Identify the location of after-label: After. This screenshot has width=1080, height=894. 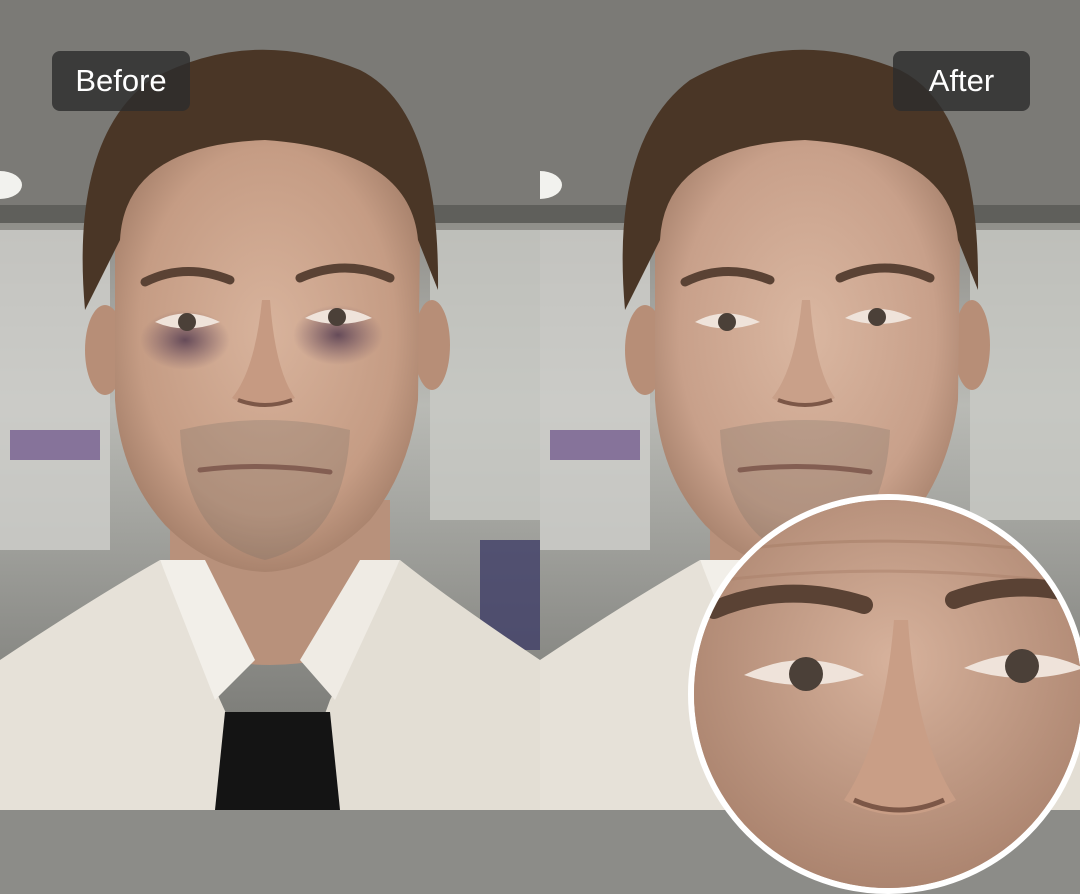
(961, 81).